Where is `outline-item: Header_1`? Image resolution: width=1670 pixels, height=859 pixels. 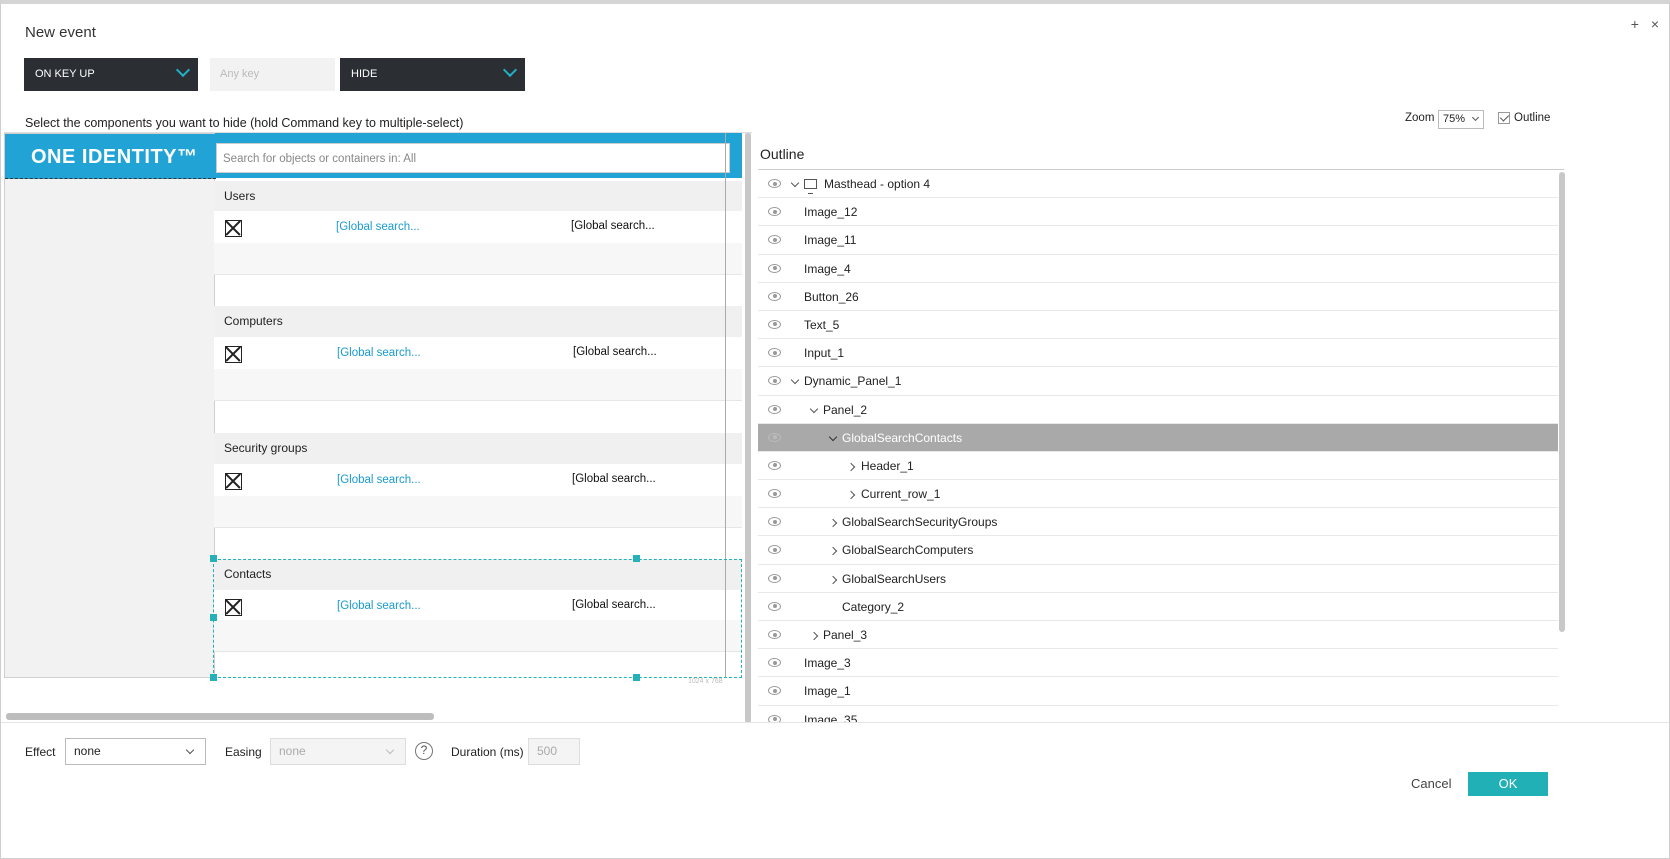 outline-item: Header_1 is located at coordinates (1158, 466).